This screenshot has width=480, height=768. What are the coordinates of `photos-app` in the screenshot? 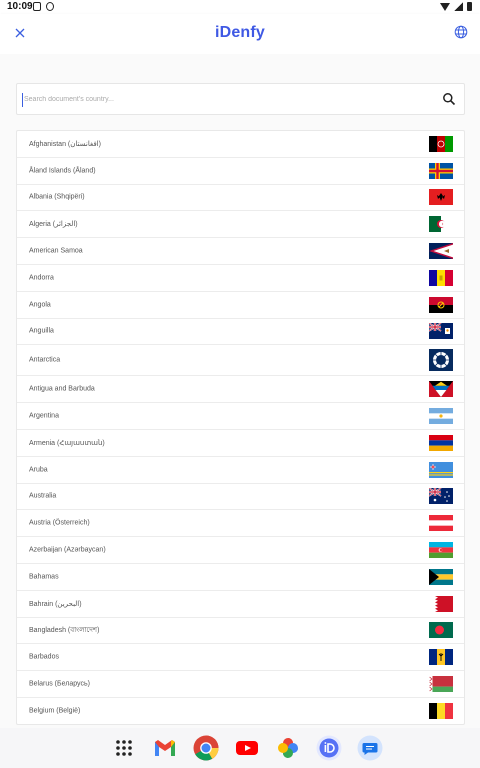 It's located at (288, 748).